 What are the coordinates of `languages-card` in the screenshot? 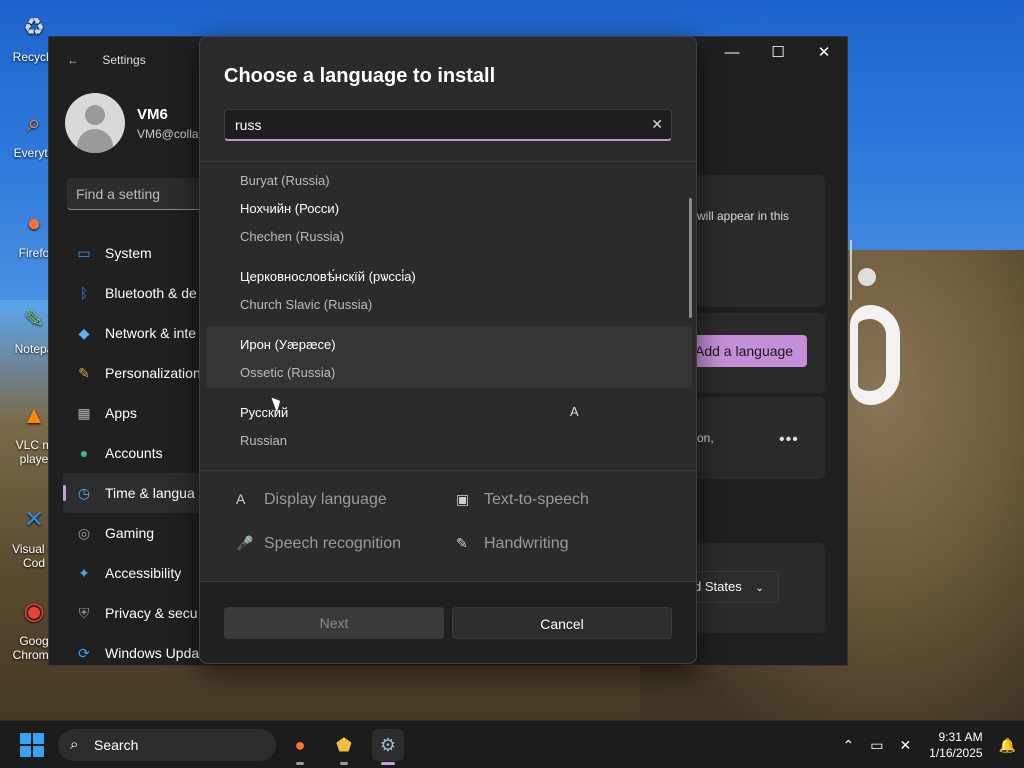 It's located at (760, 241).